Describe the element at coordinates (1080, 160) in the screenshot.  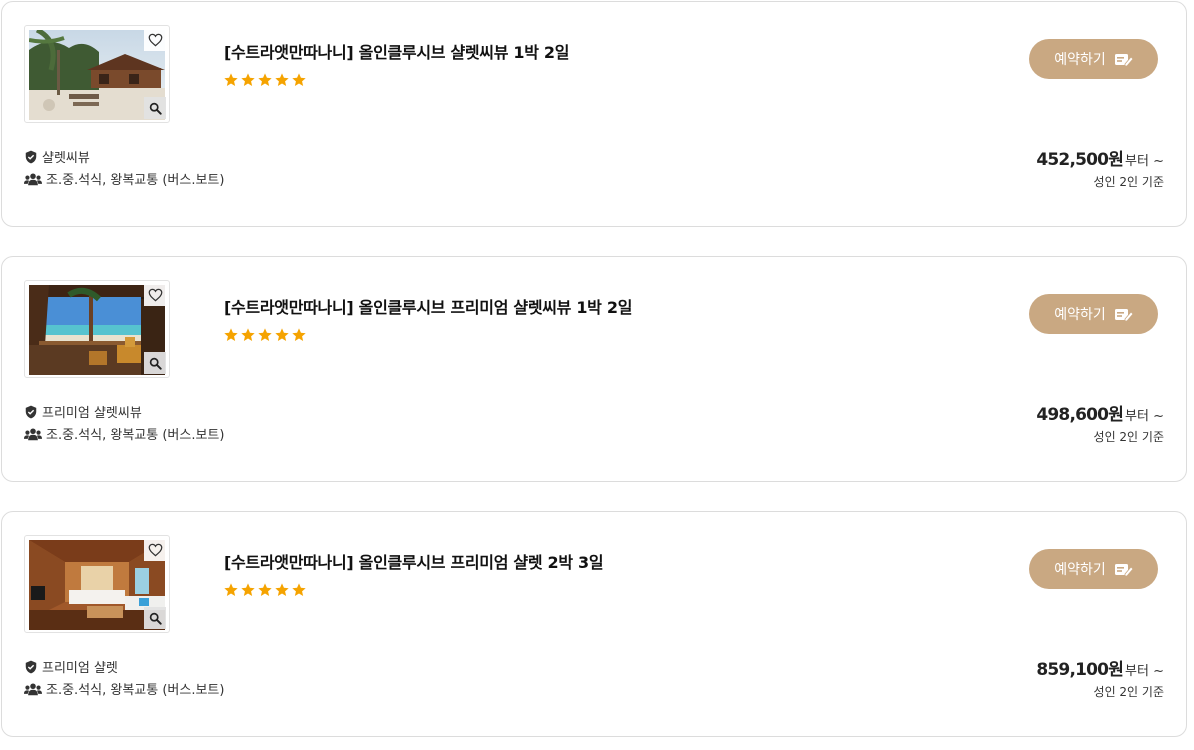
I see `price-amount: 452,500원` at that location.